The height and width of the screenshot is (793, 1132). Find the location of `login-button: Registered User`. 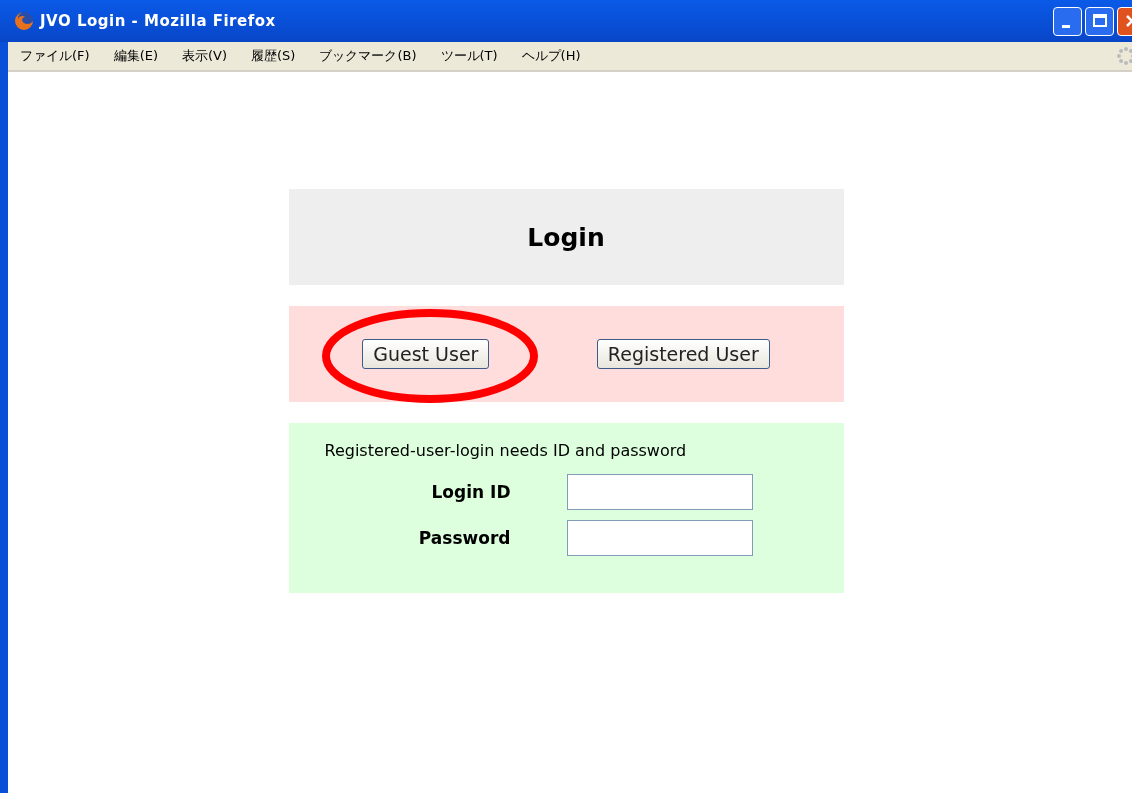

login-button: Registered User is located at coordinates (683, 354).